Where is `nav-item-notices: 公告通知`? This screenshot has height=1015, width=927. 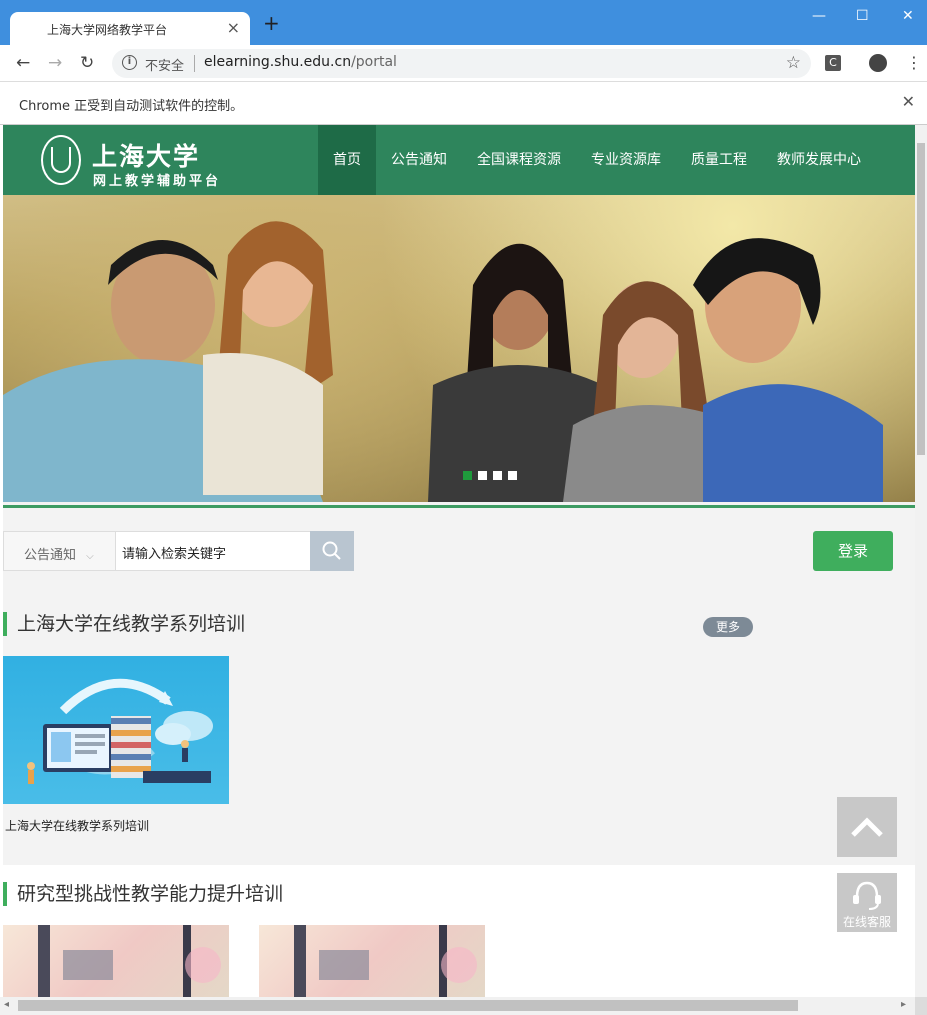 nav-item-notices: 公告通知 is located at coordinates (419, 160).